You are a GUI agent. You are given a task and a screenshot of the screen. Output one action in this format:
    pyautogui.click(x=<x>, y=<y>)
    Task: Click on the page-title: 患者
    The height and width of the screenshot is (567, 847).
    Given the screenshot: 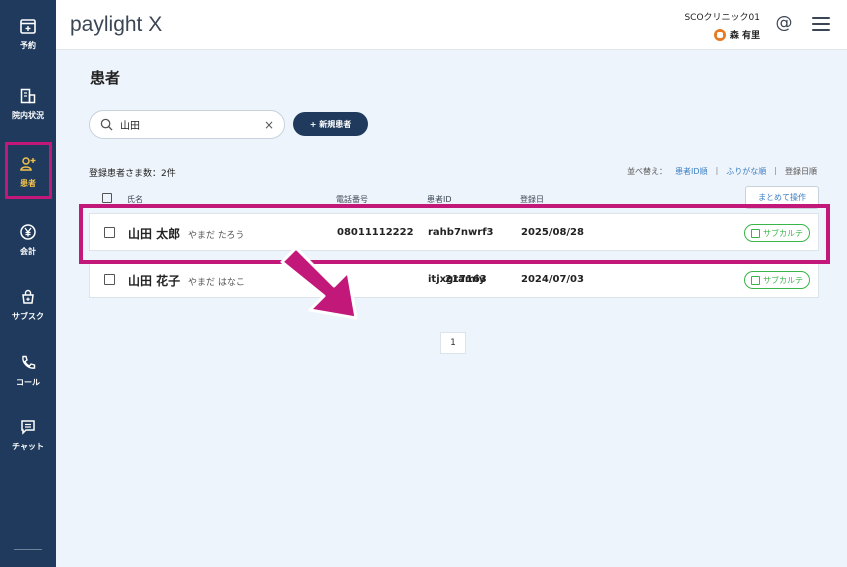 What is the action you would take?
    pyautogui.click(x=105, y=78)
    